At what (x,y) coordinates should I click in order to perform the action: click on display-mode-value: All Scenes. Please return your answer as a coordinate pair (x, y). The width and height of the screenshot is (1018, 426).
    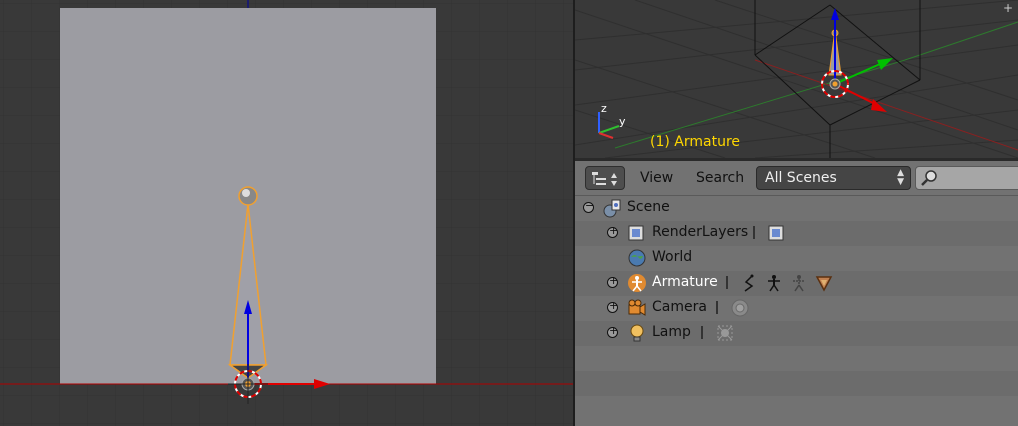
    Looking at the image, I should click on (801, 178).